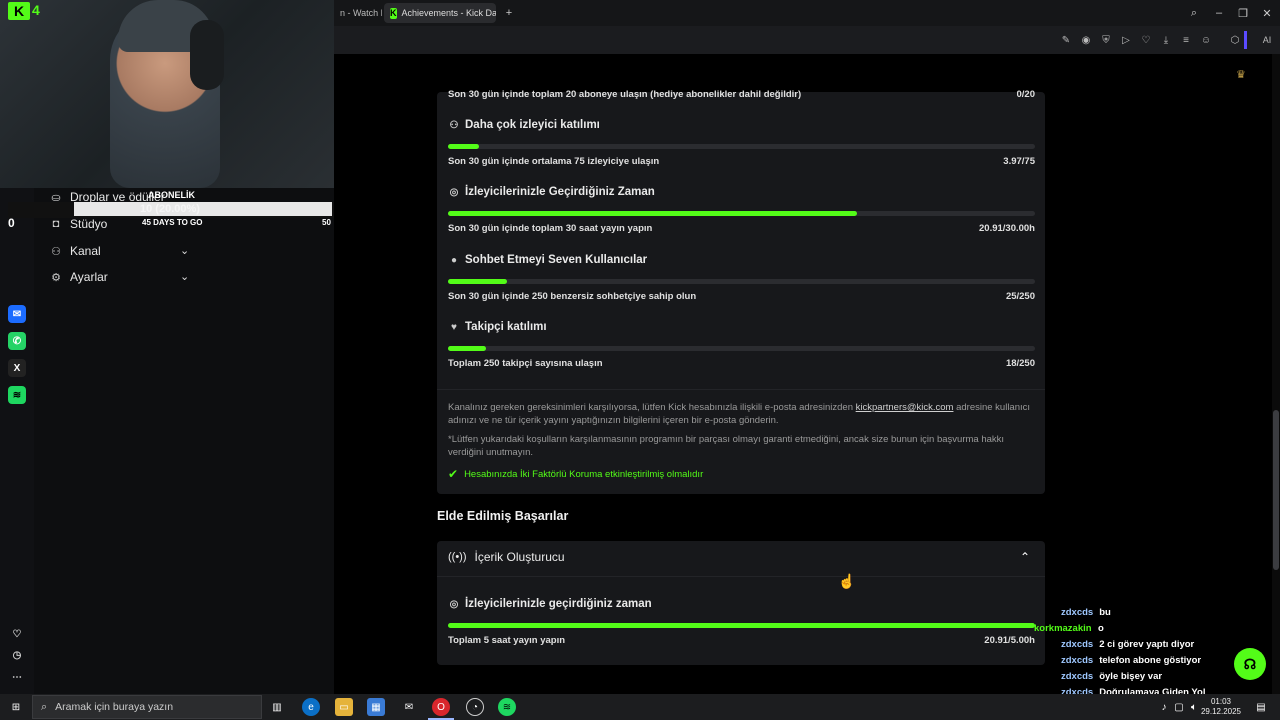 The image size is (1280, 720). Describe the element at coordinates (1243, 75) in the screenshot. I see `extension-badge-icon: ♛` at that location.